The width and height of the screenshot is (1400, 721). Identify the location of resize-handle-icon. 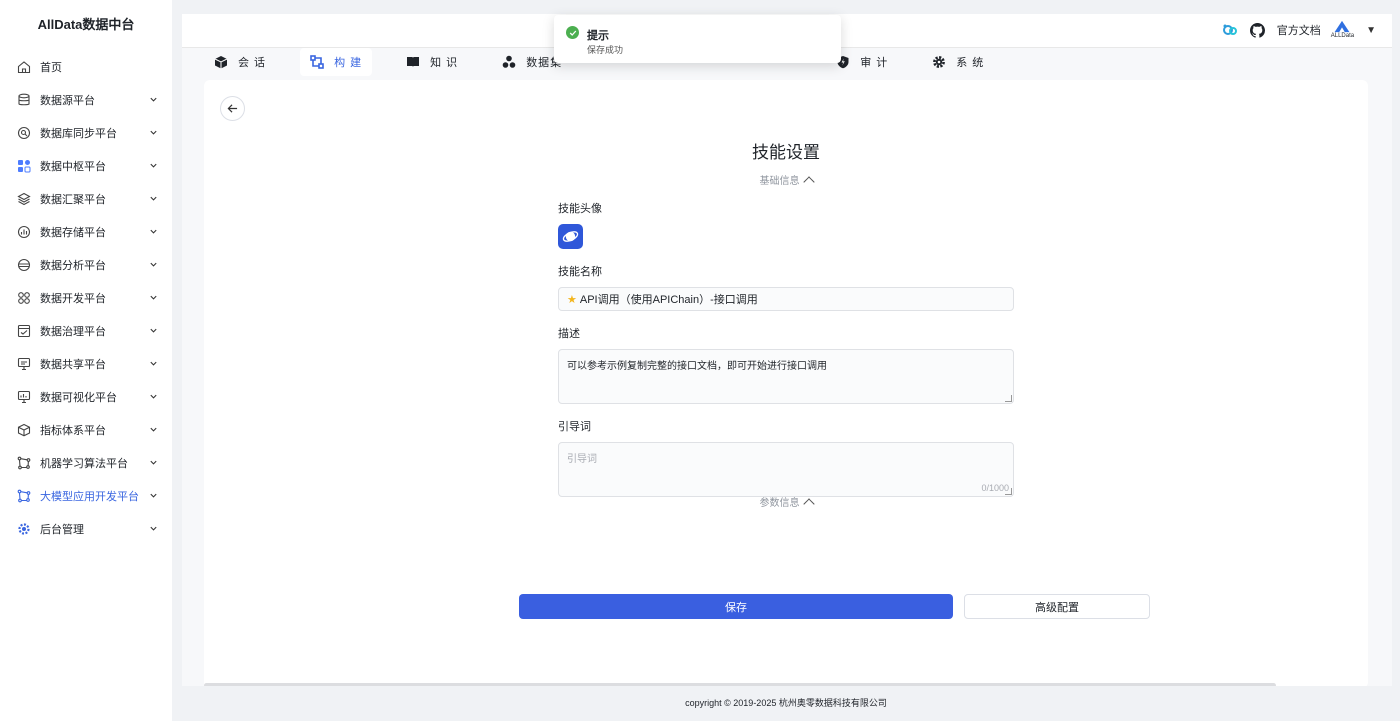
(1008, 398).